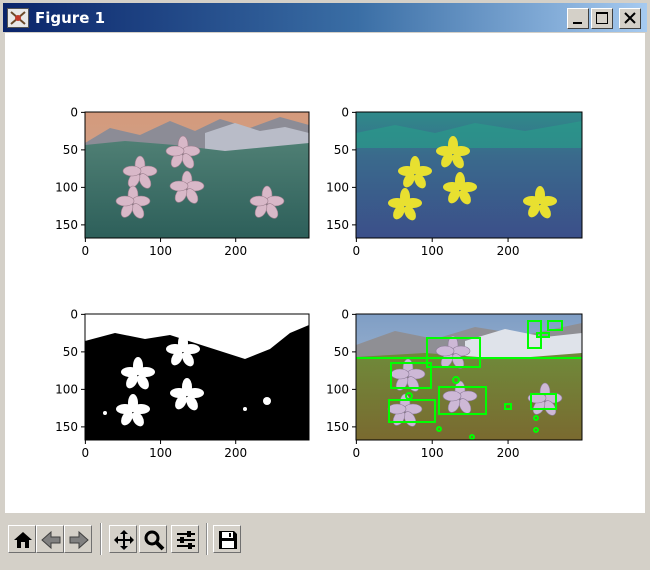  I want to click on subplot-detections, so click(469, 377).